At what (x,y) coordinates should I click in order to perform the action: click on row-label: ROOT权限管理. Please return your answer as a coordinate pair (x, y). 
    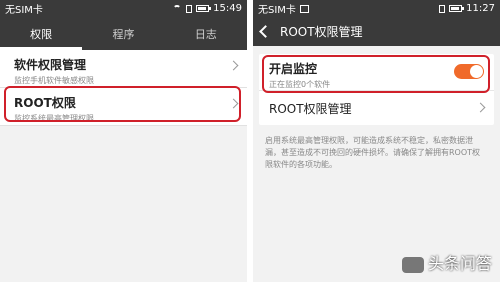
    Looking at the image, I should click on (310, 108).